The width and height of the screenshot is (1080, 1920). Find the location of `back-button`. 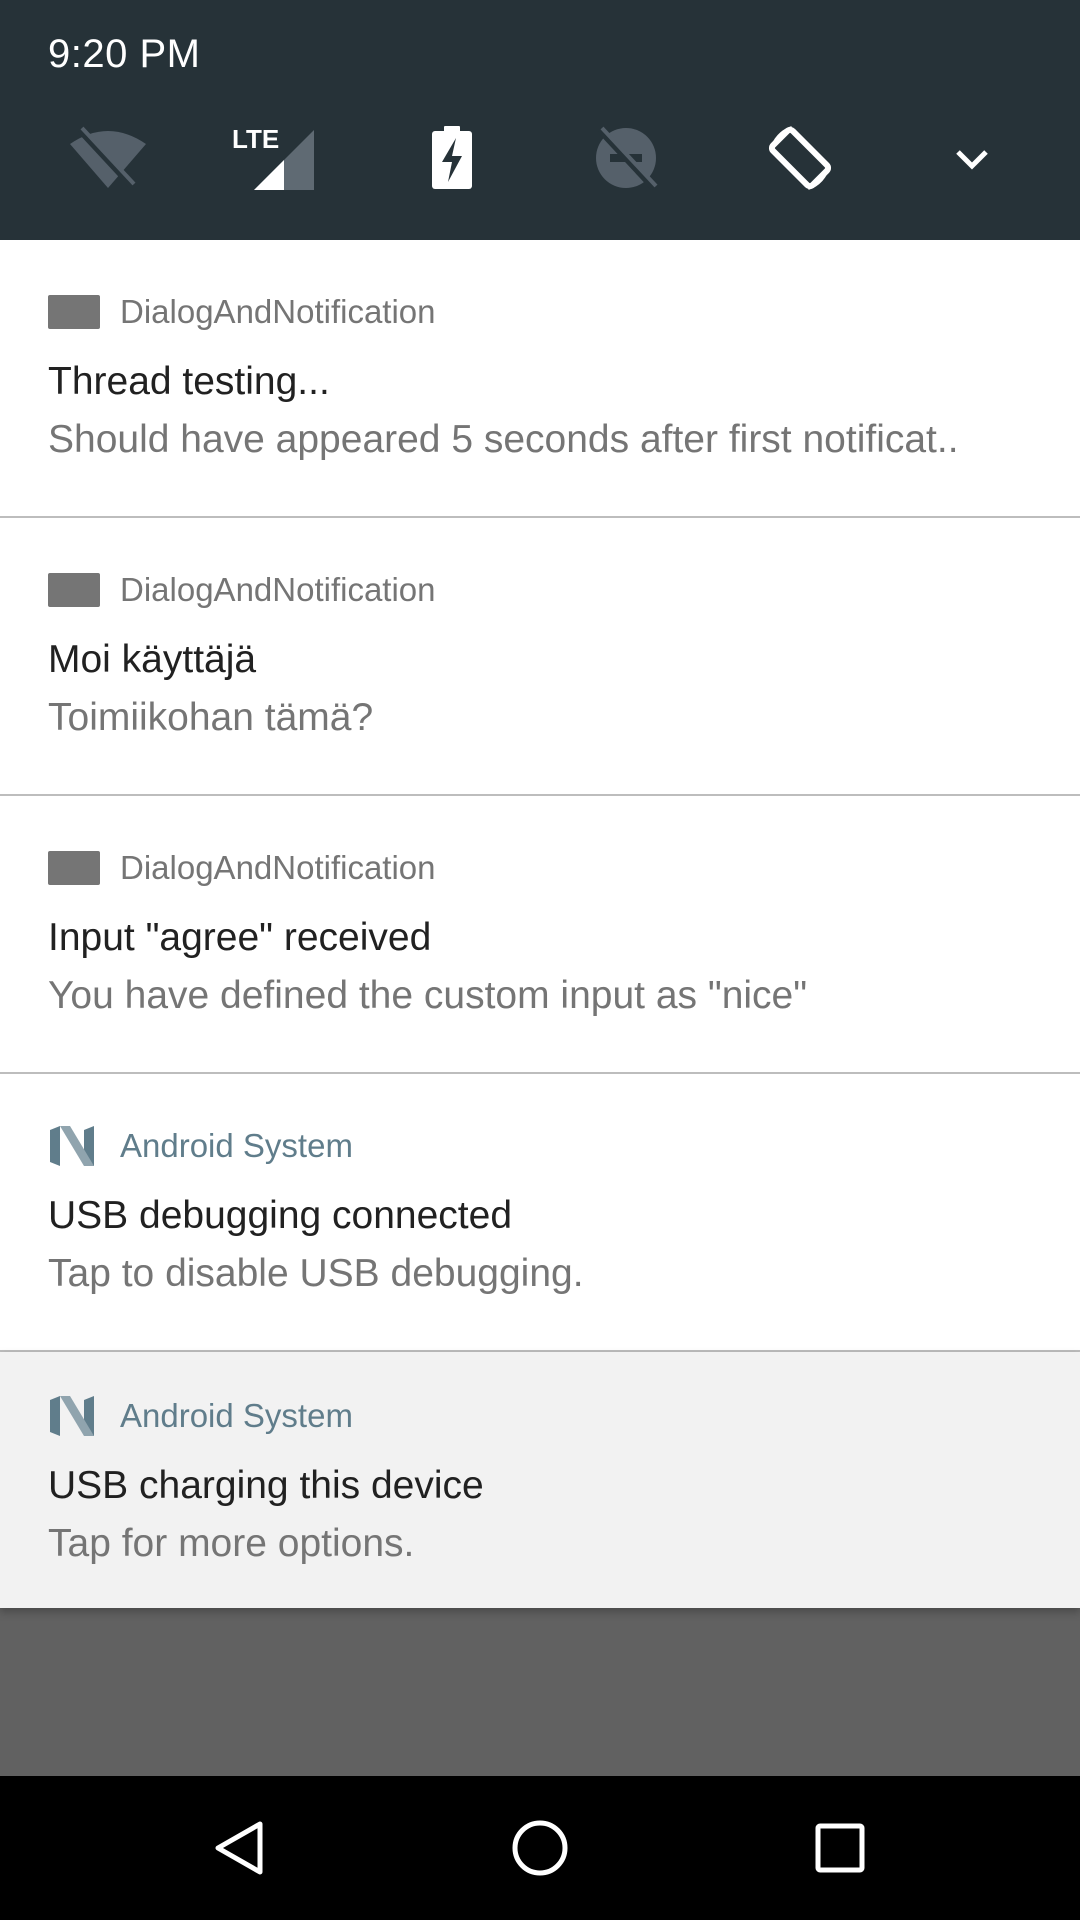

back-button is located at coordinates (240, 1848).